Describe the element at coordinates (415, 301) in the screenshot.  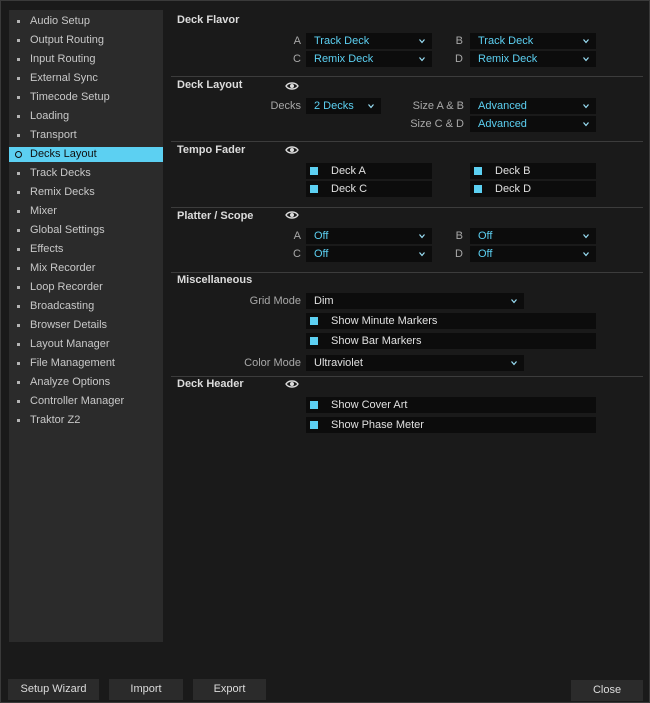
I see `grid-mode-select: Dim` at that location.